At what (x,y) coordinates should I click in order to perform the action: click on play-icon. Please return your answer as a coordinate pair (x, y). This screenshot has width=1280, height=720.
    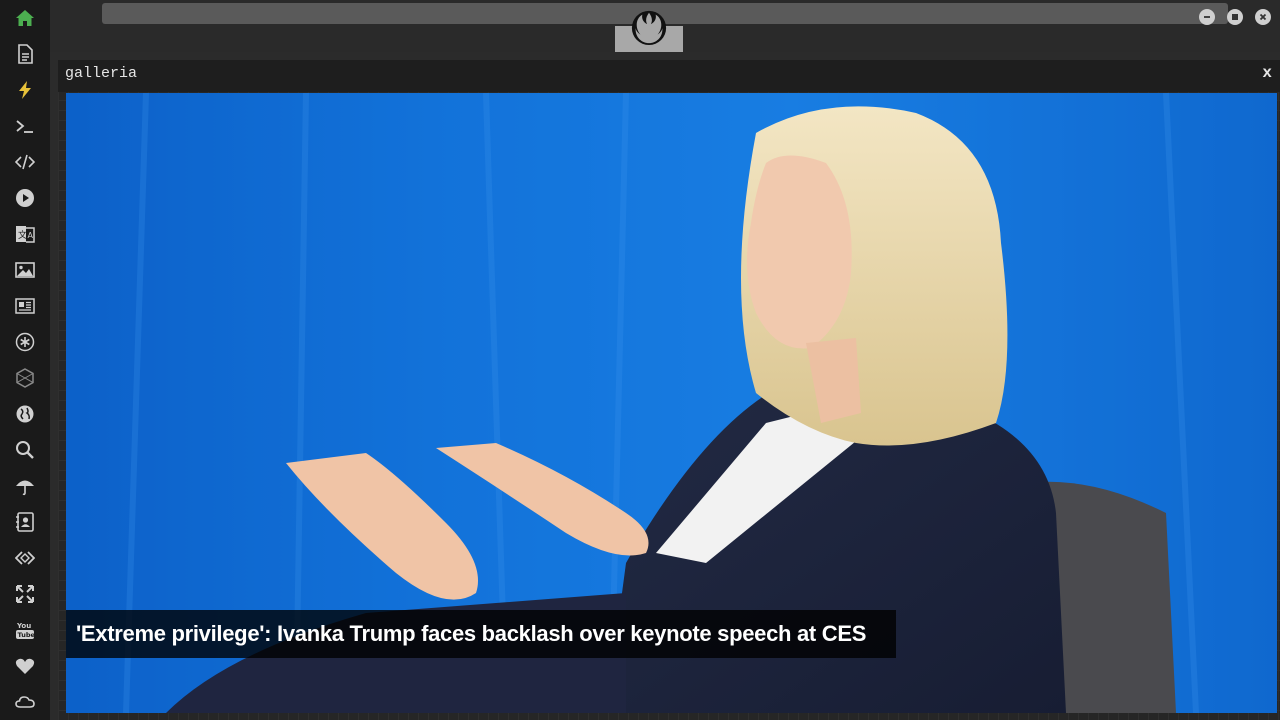
    Looking at the image, I should click on (25, 198).